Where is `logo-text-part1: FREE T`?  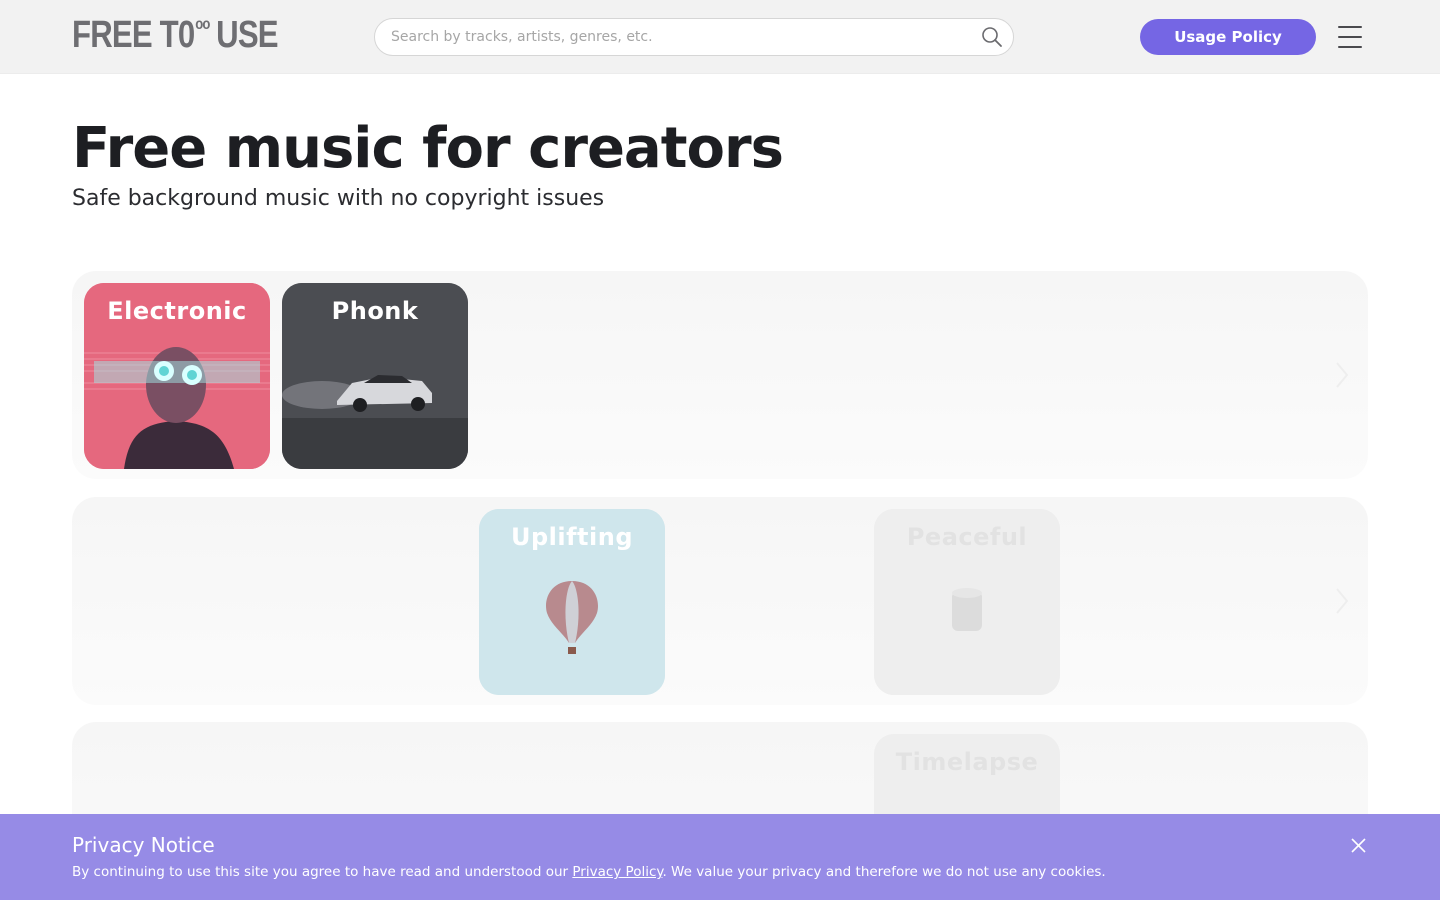
logo-text-part1: FREE T is located at coordinates (125, 35).